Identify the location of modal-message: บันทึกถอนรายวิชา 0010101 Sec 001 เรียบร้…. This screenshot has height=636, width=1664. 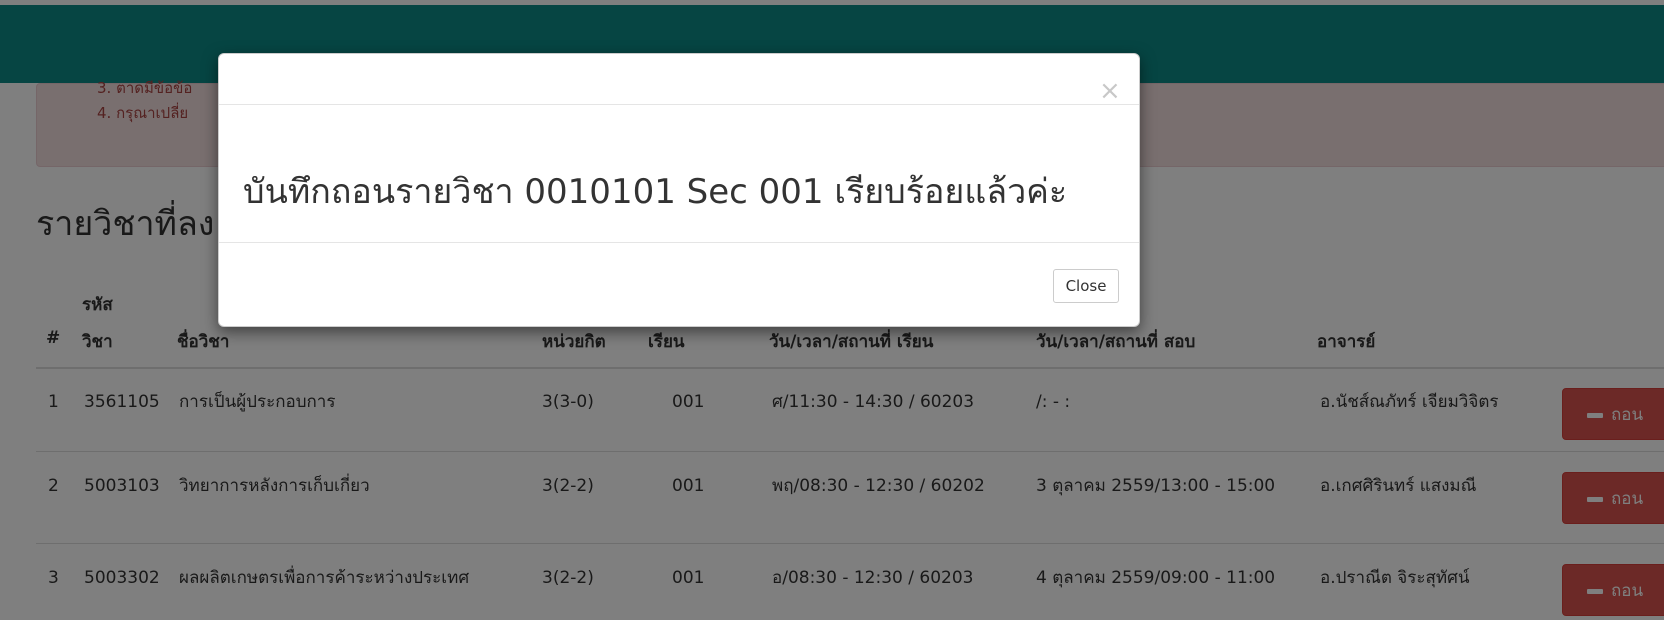
(655, 192).